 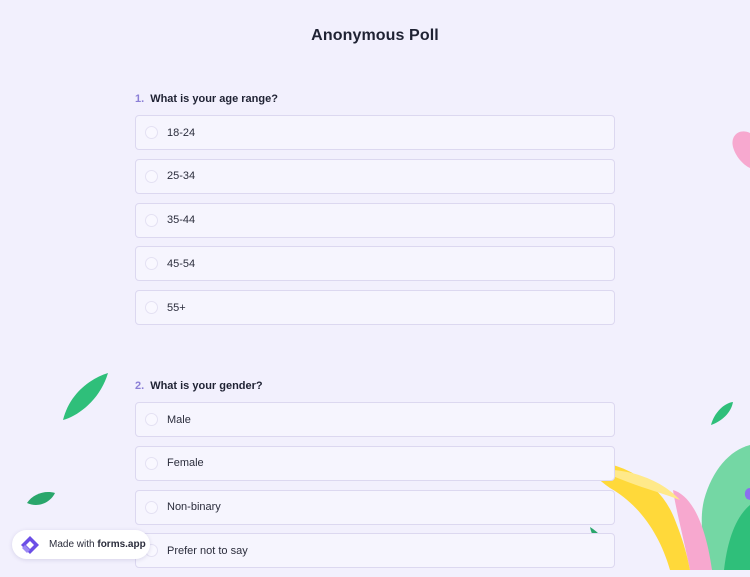 I want to click on option-label: 35-44, so click(x=181, y=220).